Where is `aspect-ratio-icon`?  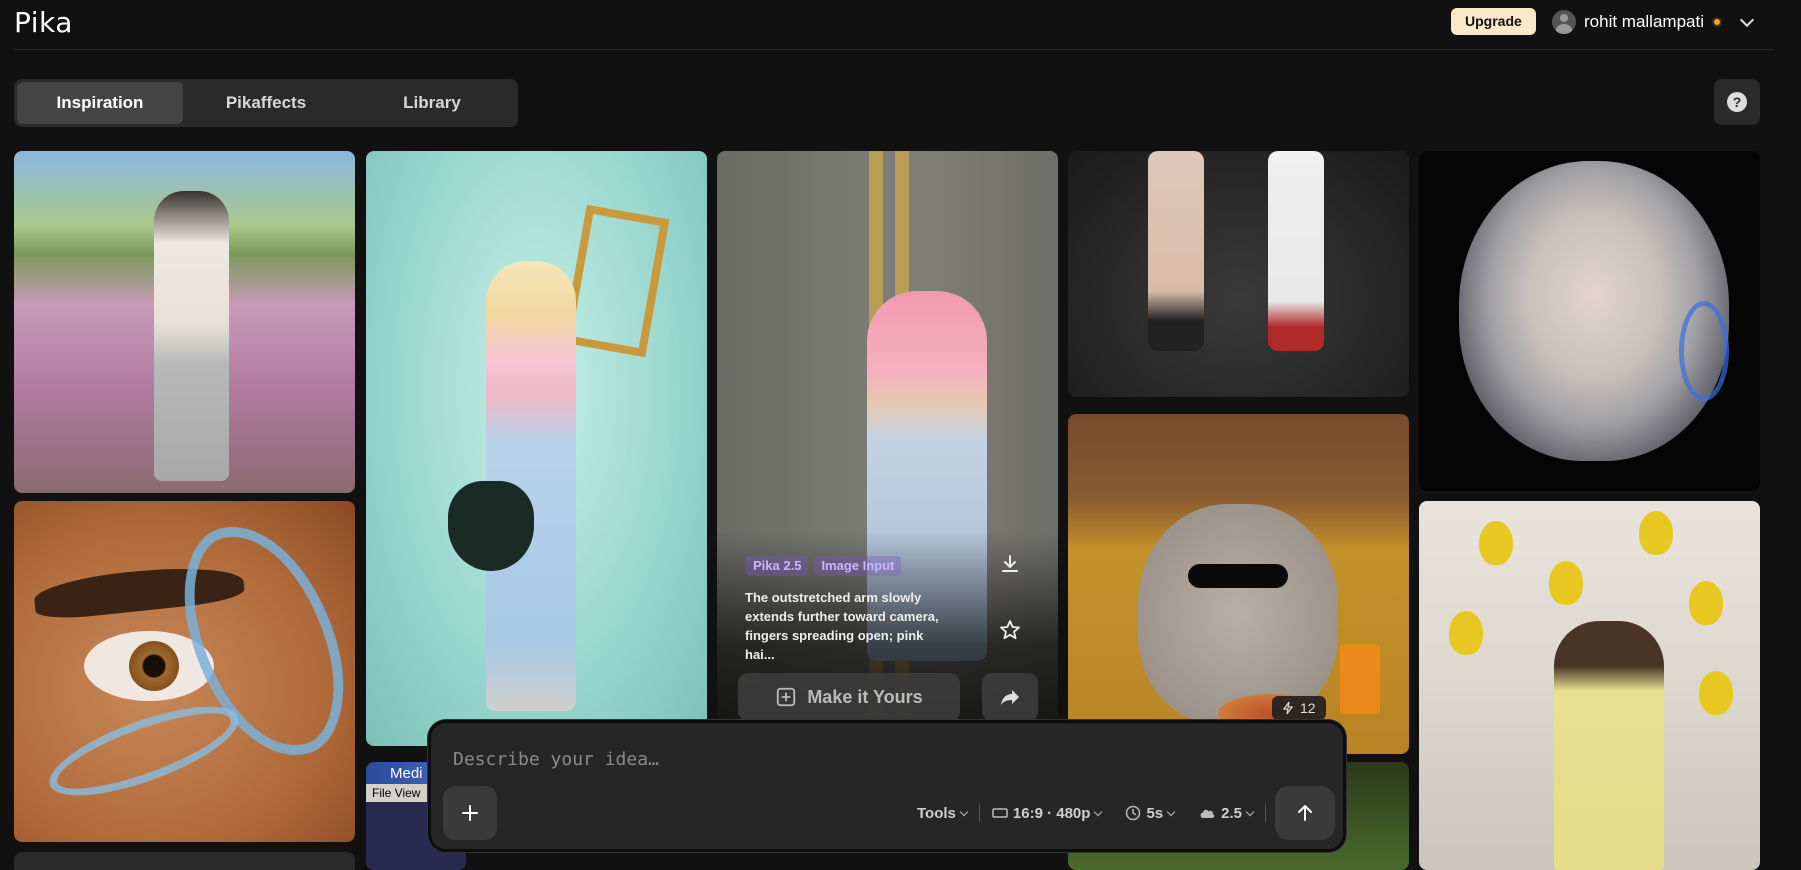 aspect-ratio-icon is located at coordinates (1000, 813).